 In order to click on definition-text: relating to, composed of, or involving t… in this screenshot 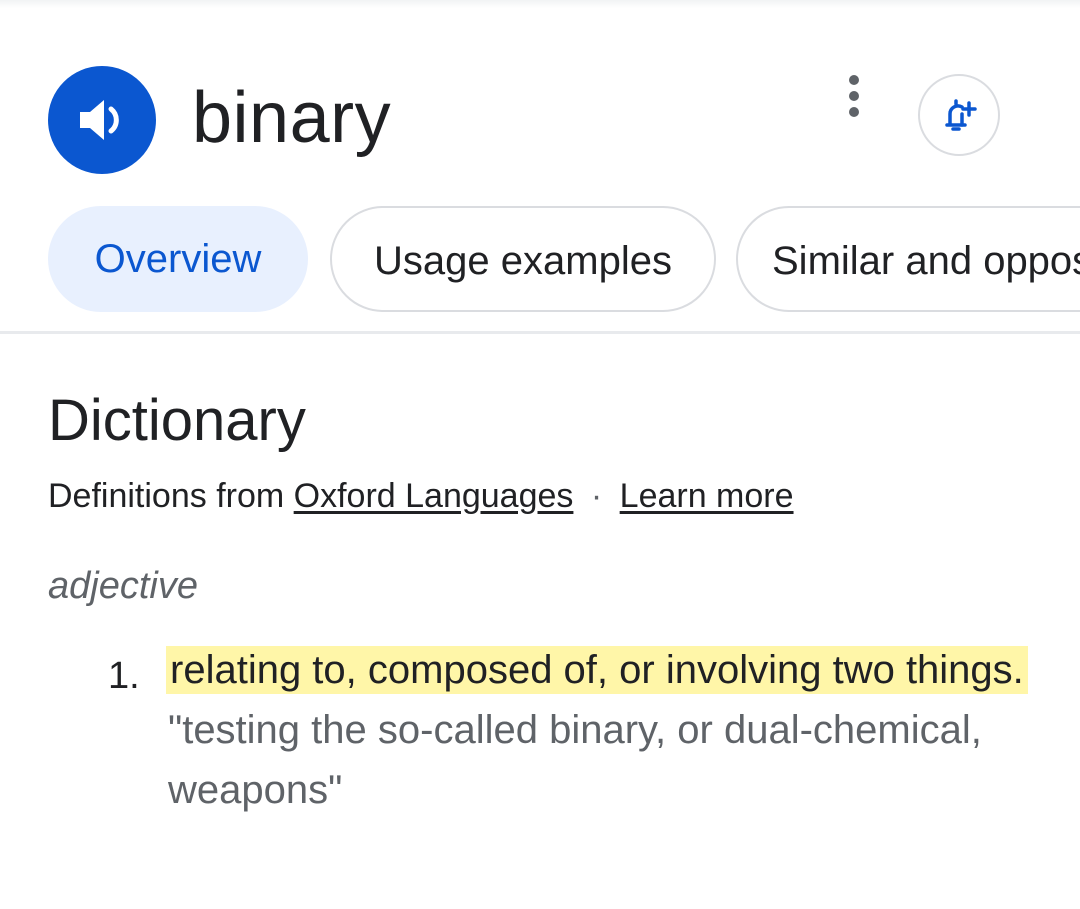, I will do `click(597, 670)`.